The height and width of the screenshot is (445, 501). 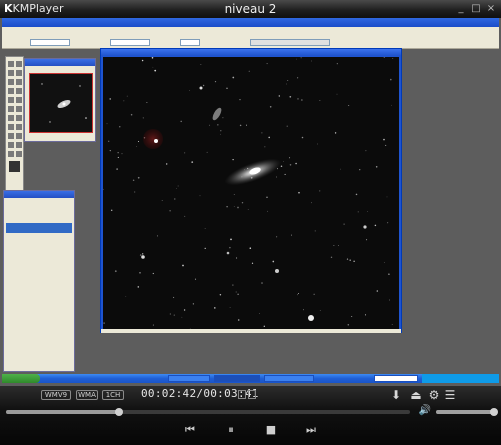 What do you see at coordinates (119, 412) in the screenshot?
I see `seek-thumb` at bounding box center [119, 412].